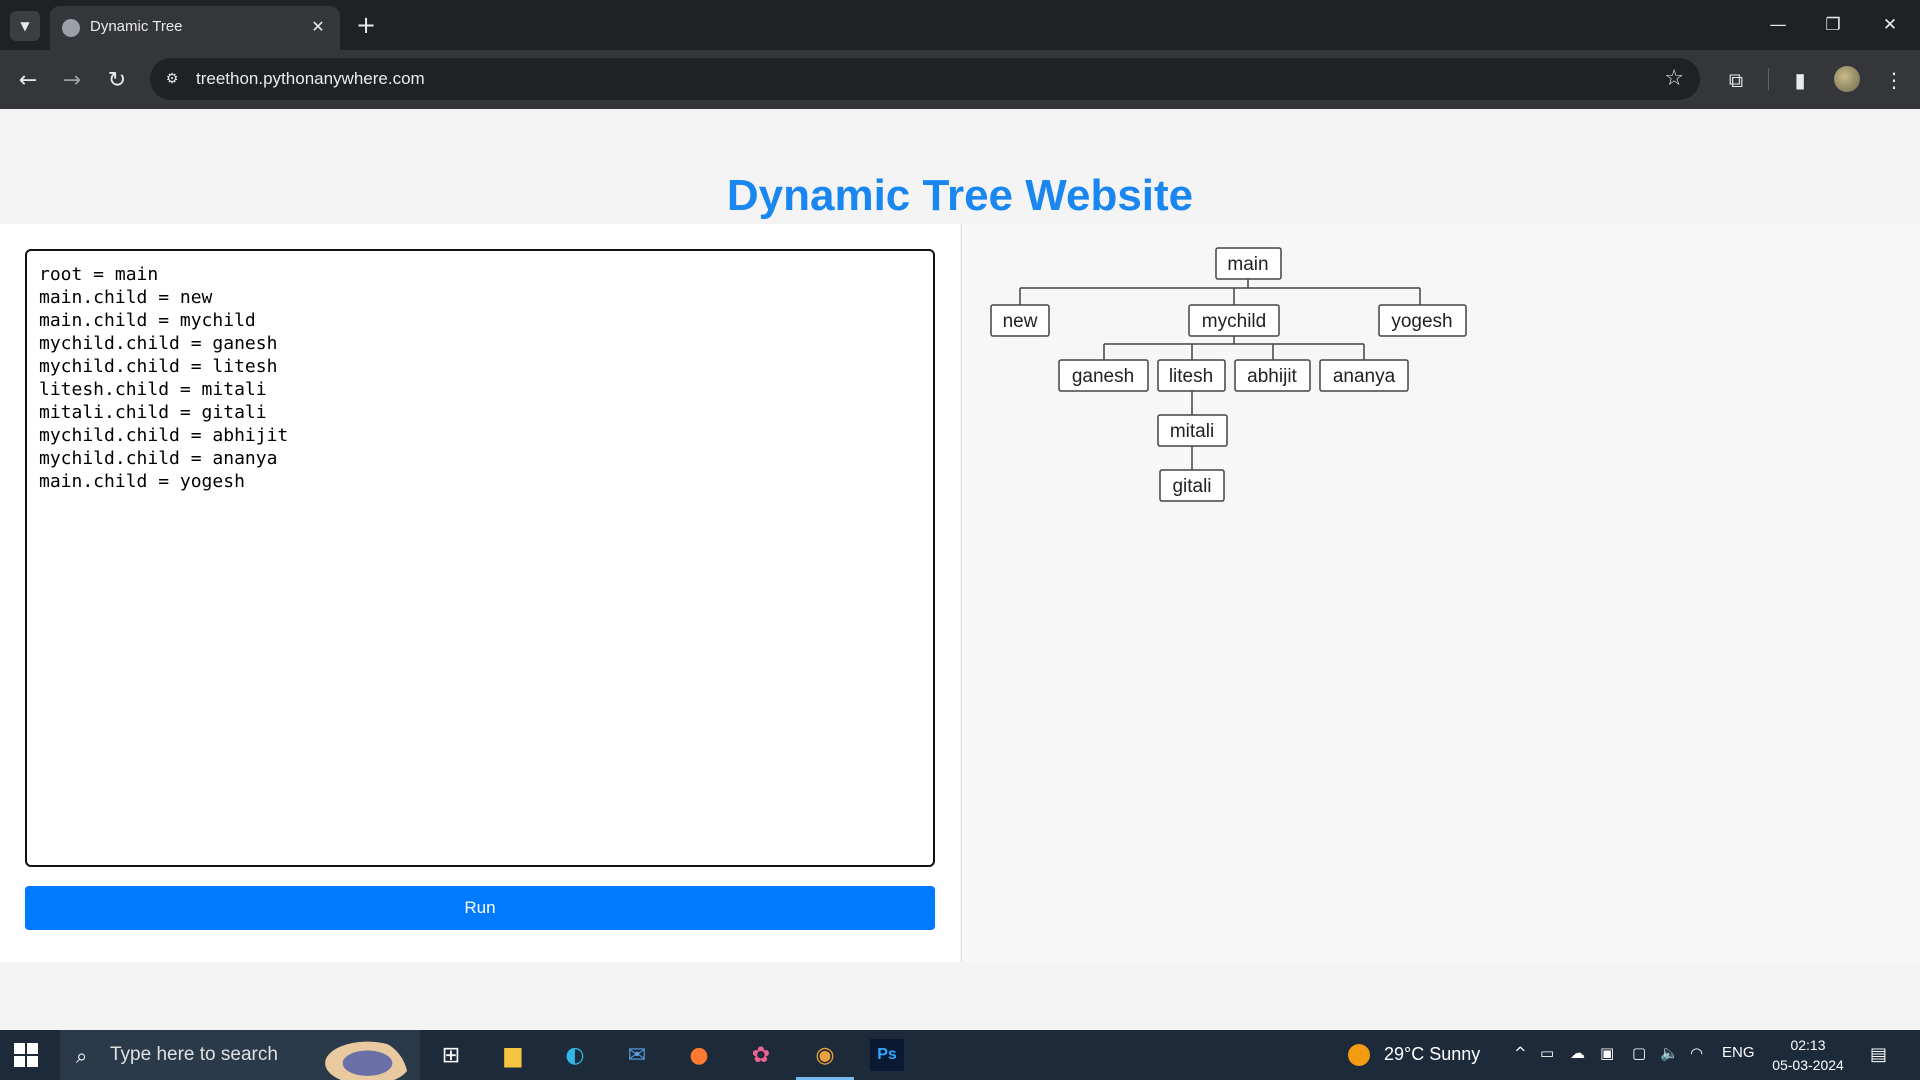 Image resolution: width=1920 pixels, height=1080 pixels. Describe the element at coordinates (366, 25) in the screenshot. I see `new-tab-button: +` at that location.